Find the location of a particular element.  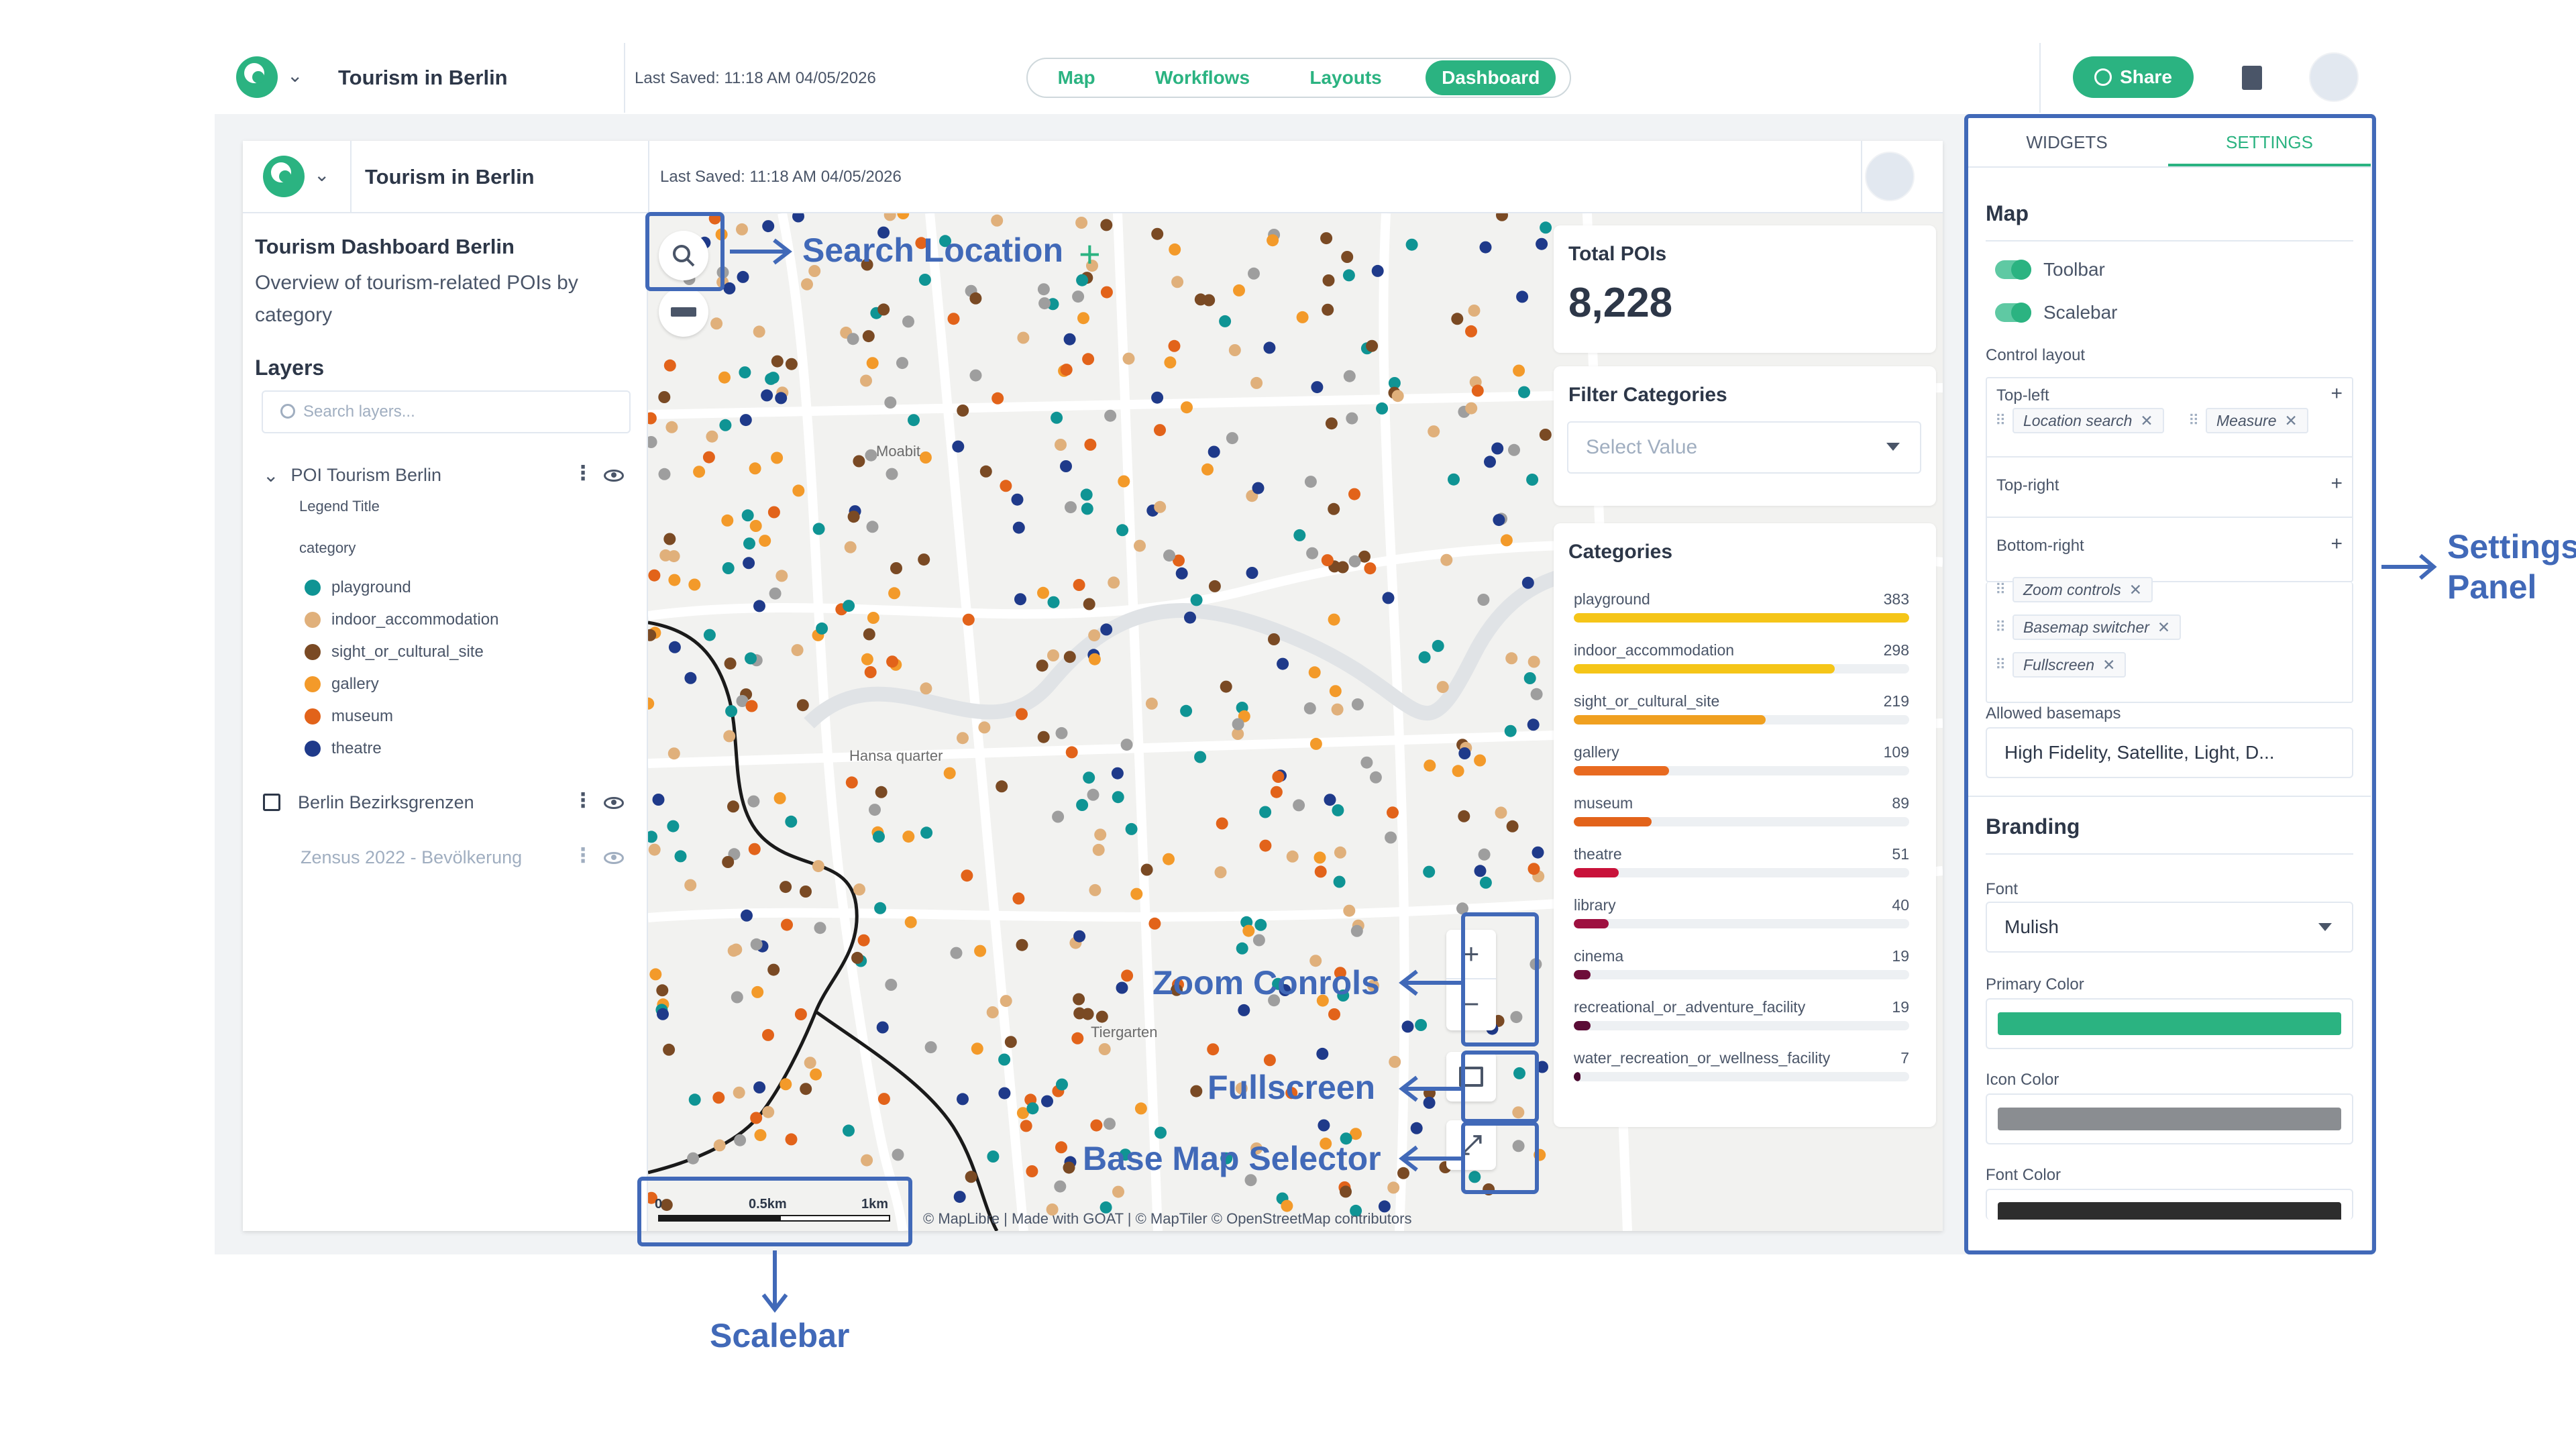

app-logo is located at coordinates (284, 176).